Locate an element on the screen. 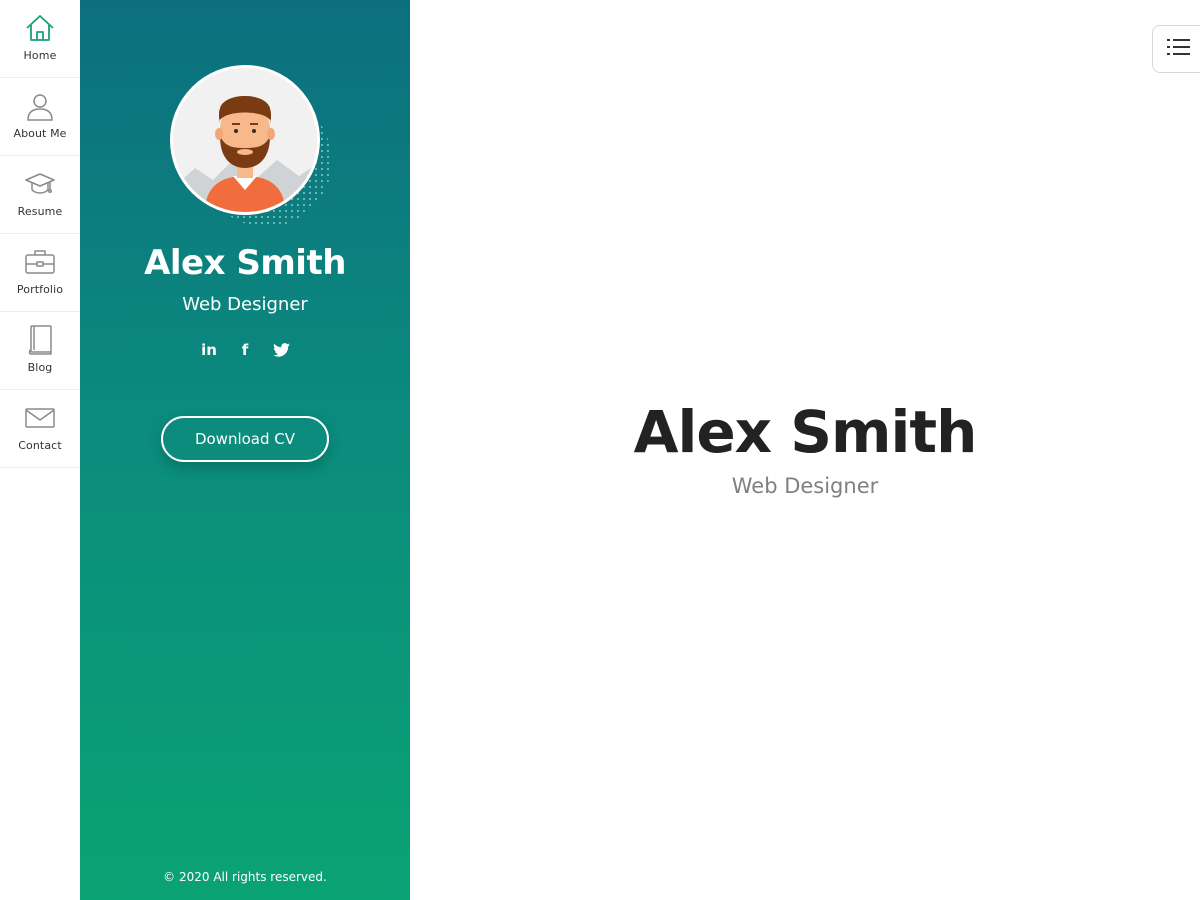 The height and width of the screenshot is (900, 1200). twitter-icon is located at coordinates (281, 350).